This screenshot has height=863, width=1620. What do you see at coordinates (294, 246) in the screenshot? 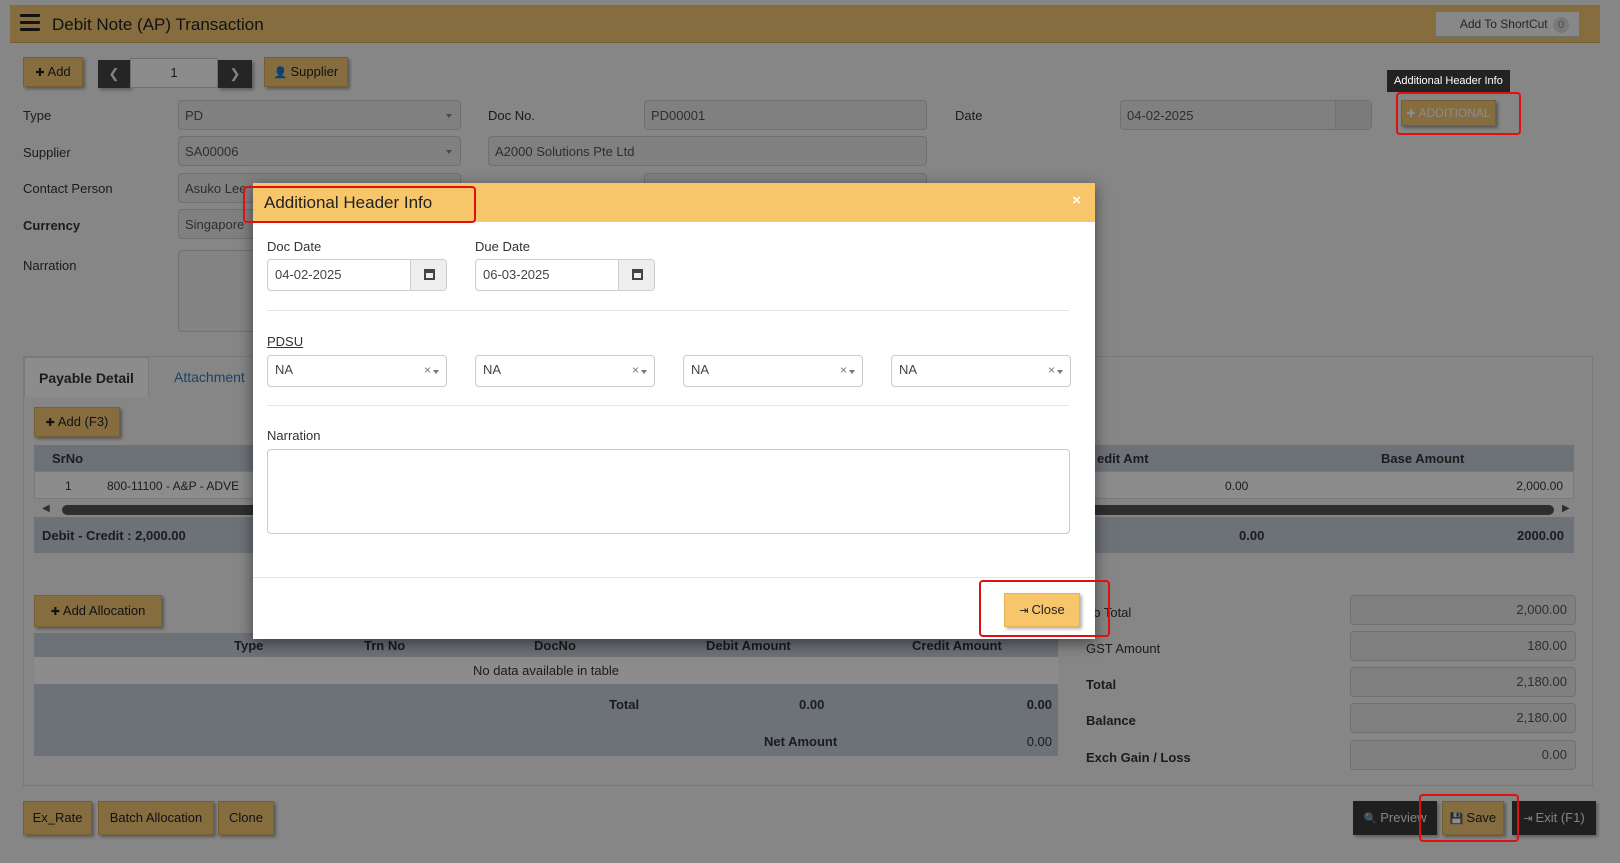
I see `doc-date-label: Doc Date` at bounding box center [294, 246].